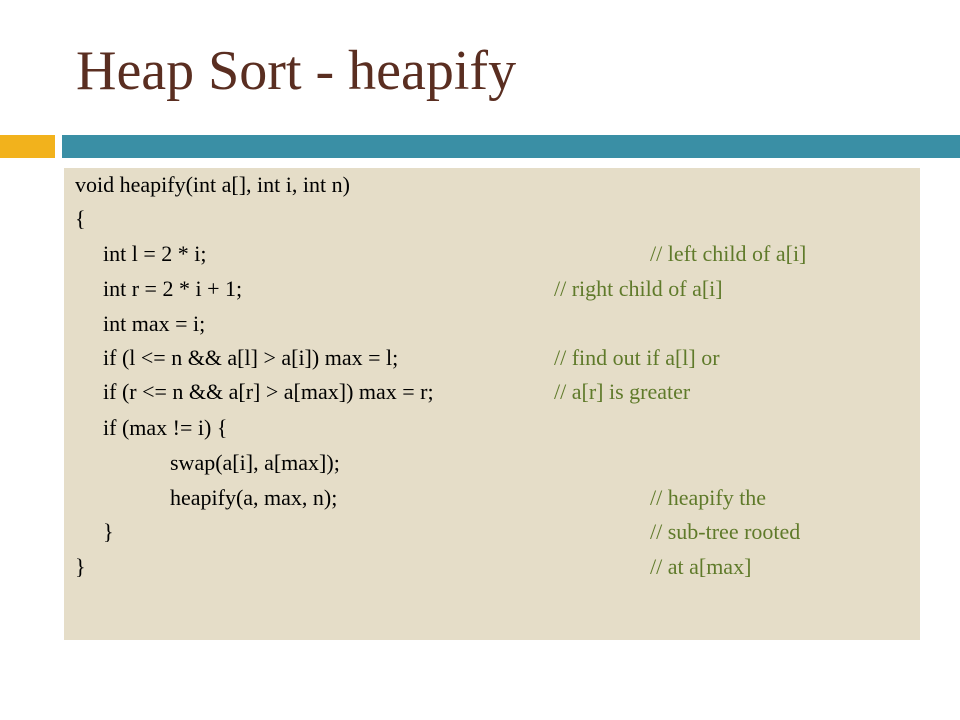  Describe the element at coordinates (708, 497) in the screenshot. I see `code-comment: // heapify the` at that location.